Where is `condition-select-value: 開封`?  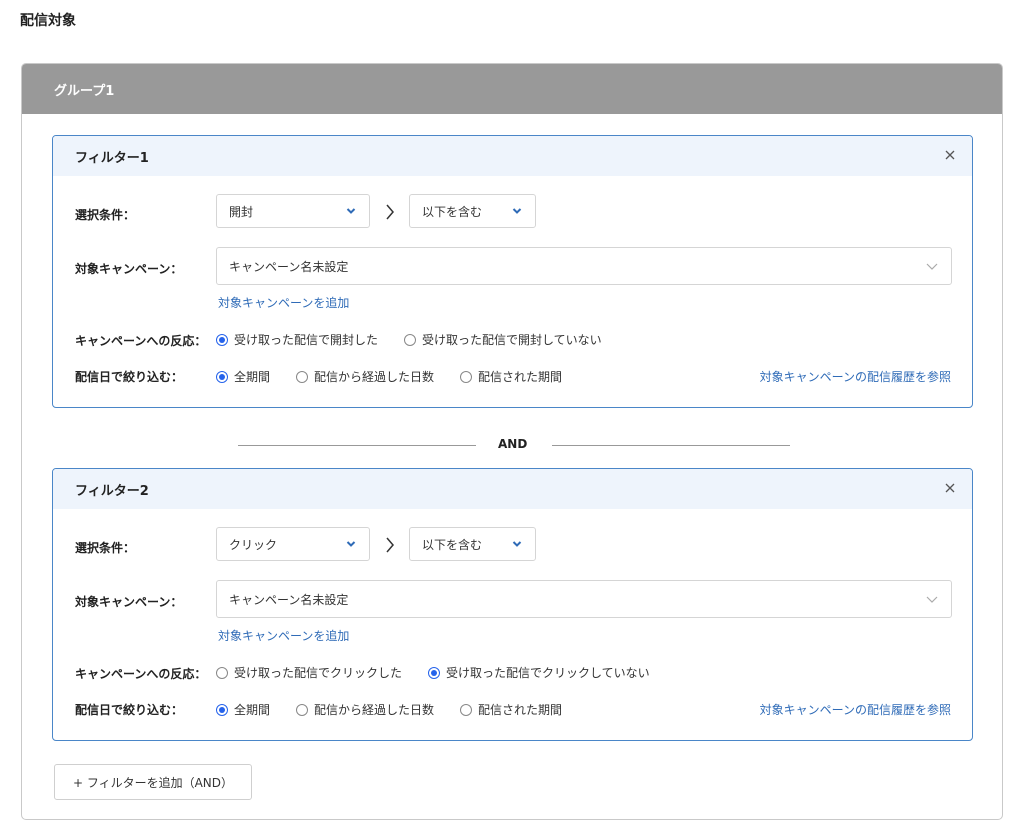
condition-select-value: 開封 is located at coordinates (241, 211).